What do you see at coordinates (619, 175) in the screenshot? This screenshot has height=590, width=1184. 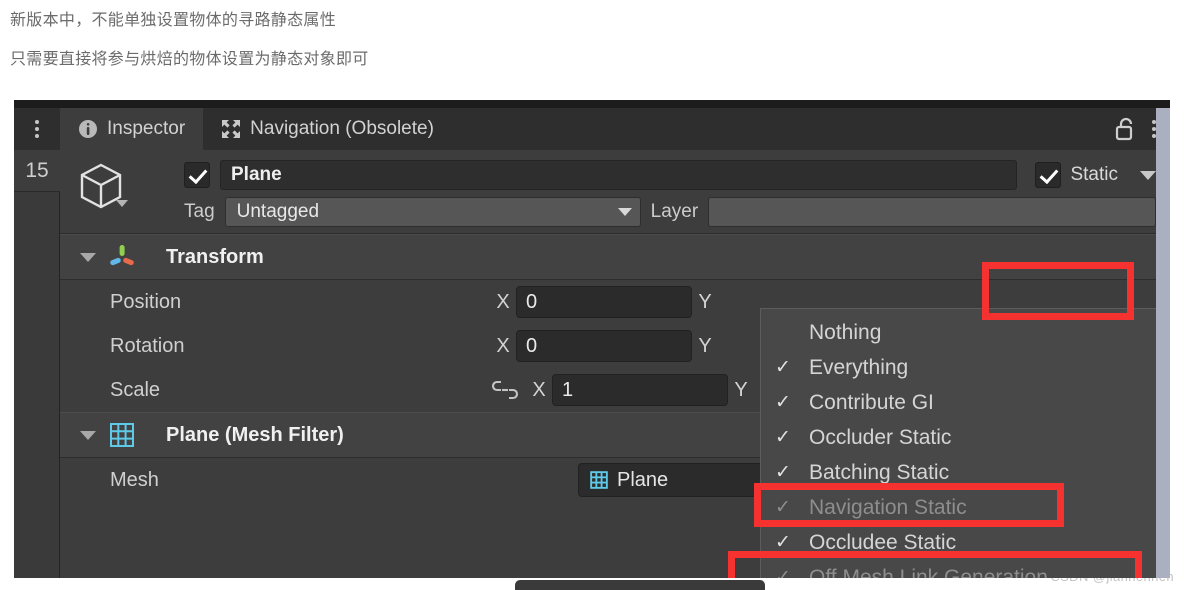 I see `object-name-input: Plane` at bounding box center [619, 175].